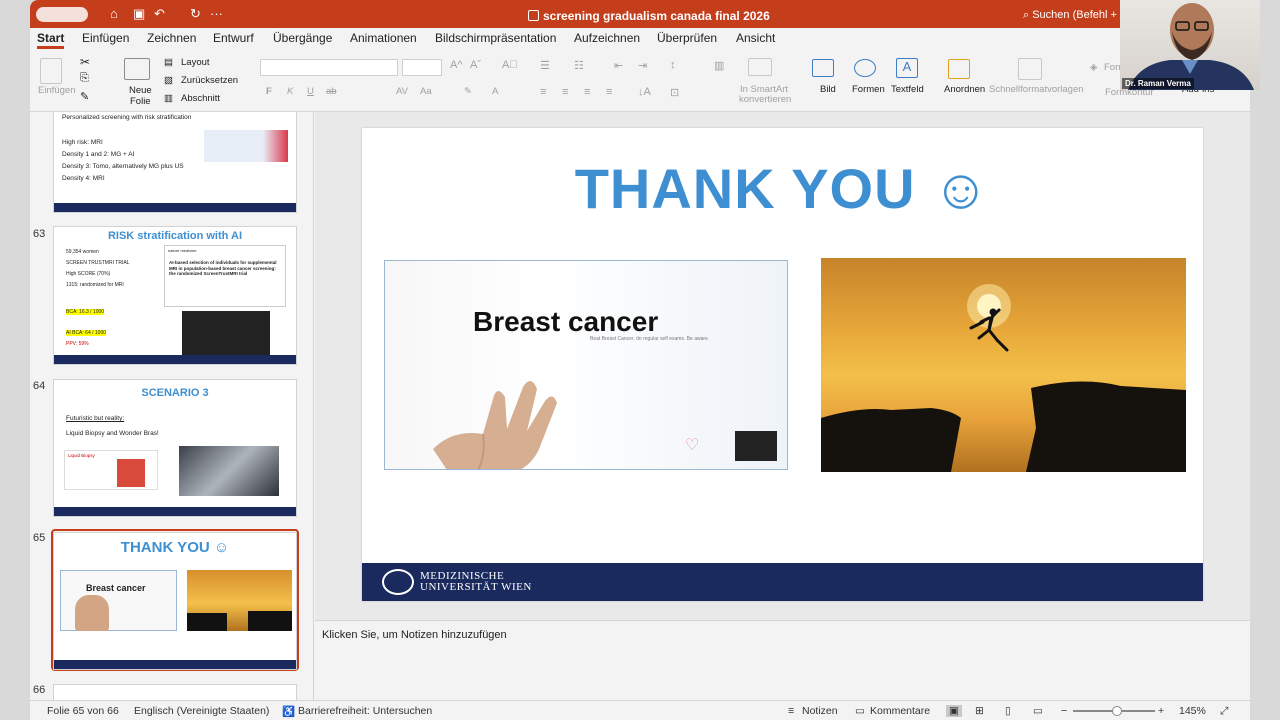 Image resolution: width=1280 pixels, height=720 pixels. I want to click on tab-ansicht: Ansicht, so click(755, 38).